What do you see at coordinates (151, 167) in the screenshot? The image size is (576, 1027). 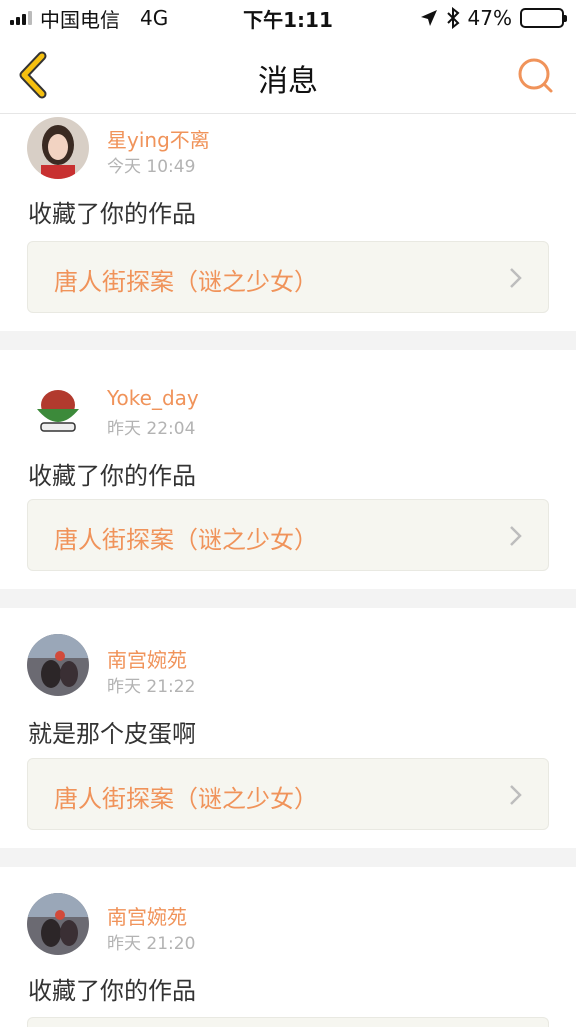 I see `timestamp: 今天 10:49` at bounding box center [151, 167].